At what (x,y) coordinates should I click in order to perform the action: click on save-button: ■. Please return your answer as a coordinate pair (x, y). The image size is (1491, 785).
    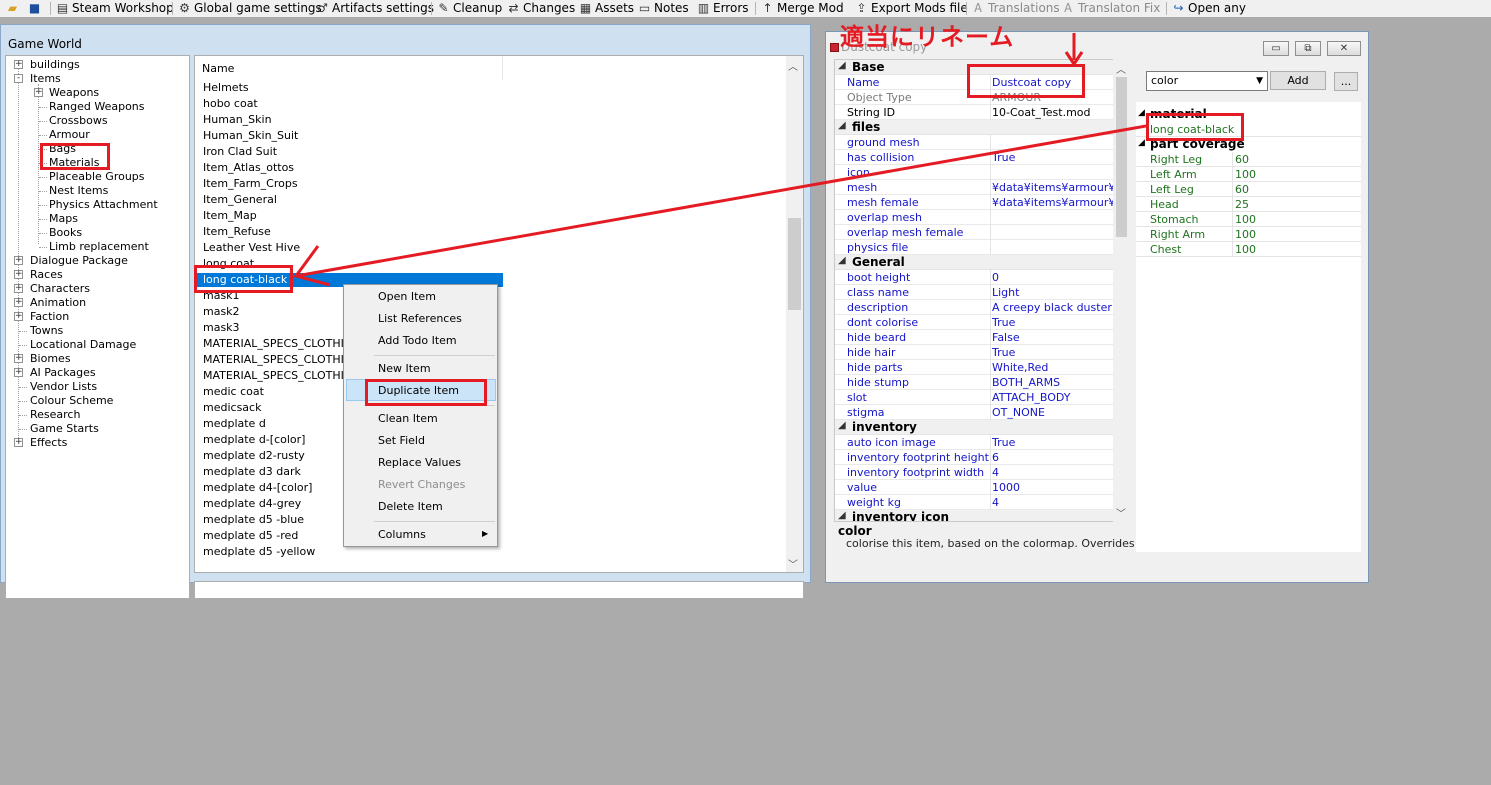
    Looking at the image, I should click on (36, 8).